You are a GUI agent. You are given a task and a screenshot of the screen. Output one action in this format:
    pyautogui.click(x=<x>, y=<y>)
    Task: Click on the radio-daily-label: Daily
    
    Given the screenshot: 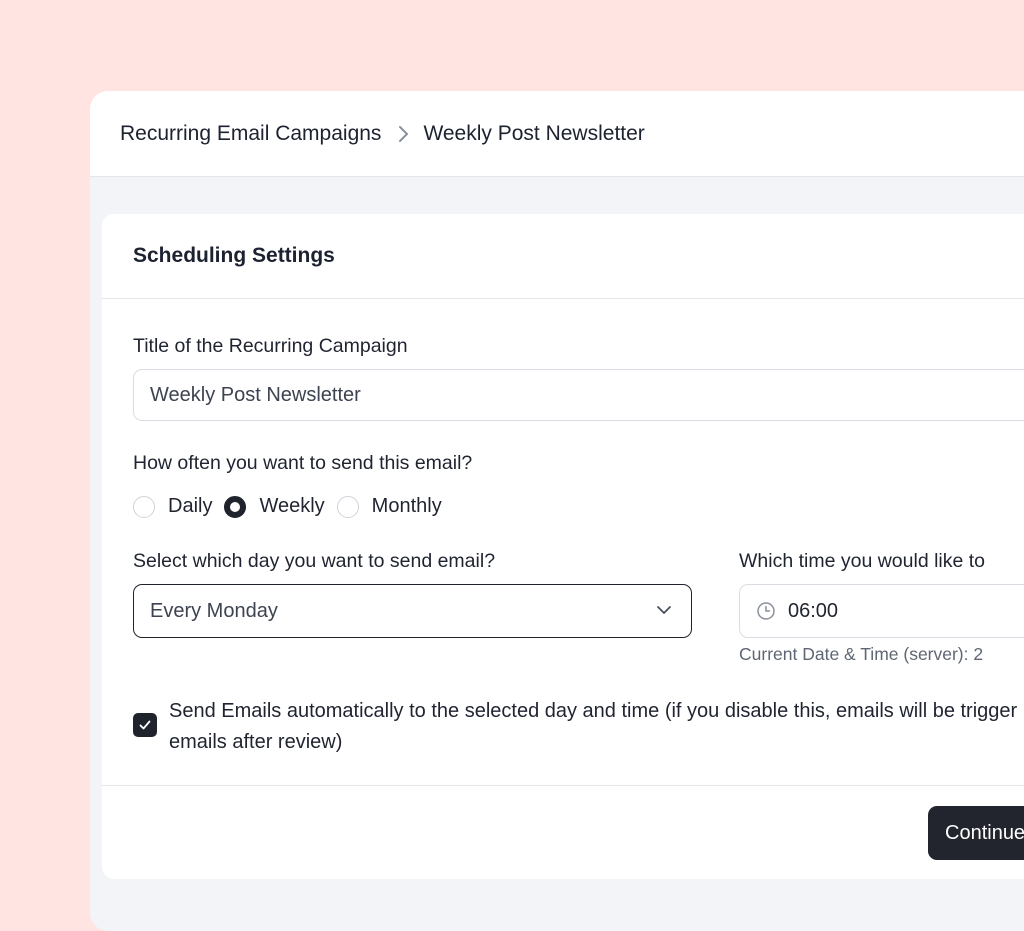 What is the action you would take?
    pyautogui.click(x=190, y=506)
    